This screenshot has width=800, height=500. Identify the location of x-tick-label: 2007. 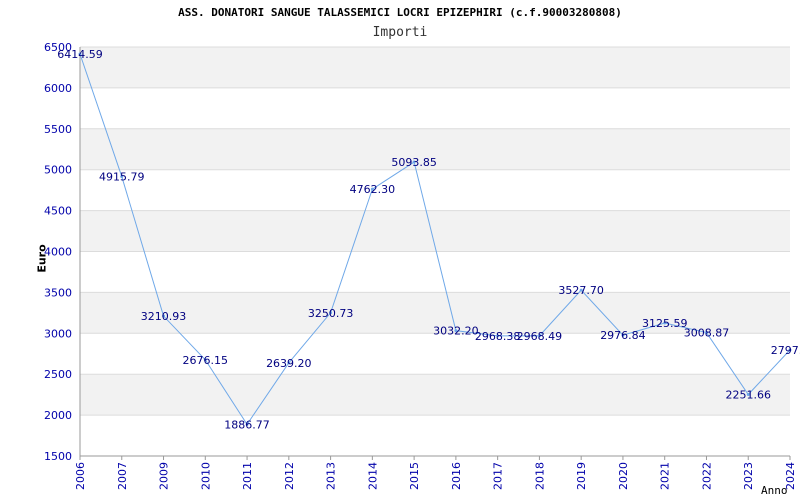
(122, 476).